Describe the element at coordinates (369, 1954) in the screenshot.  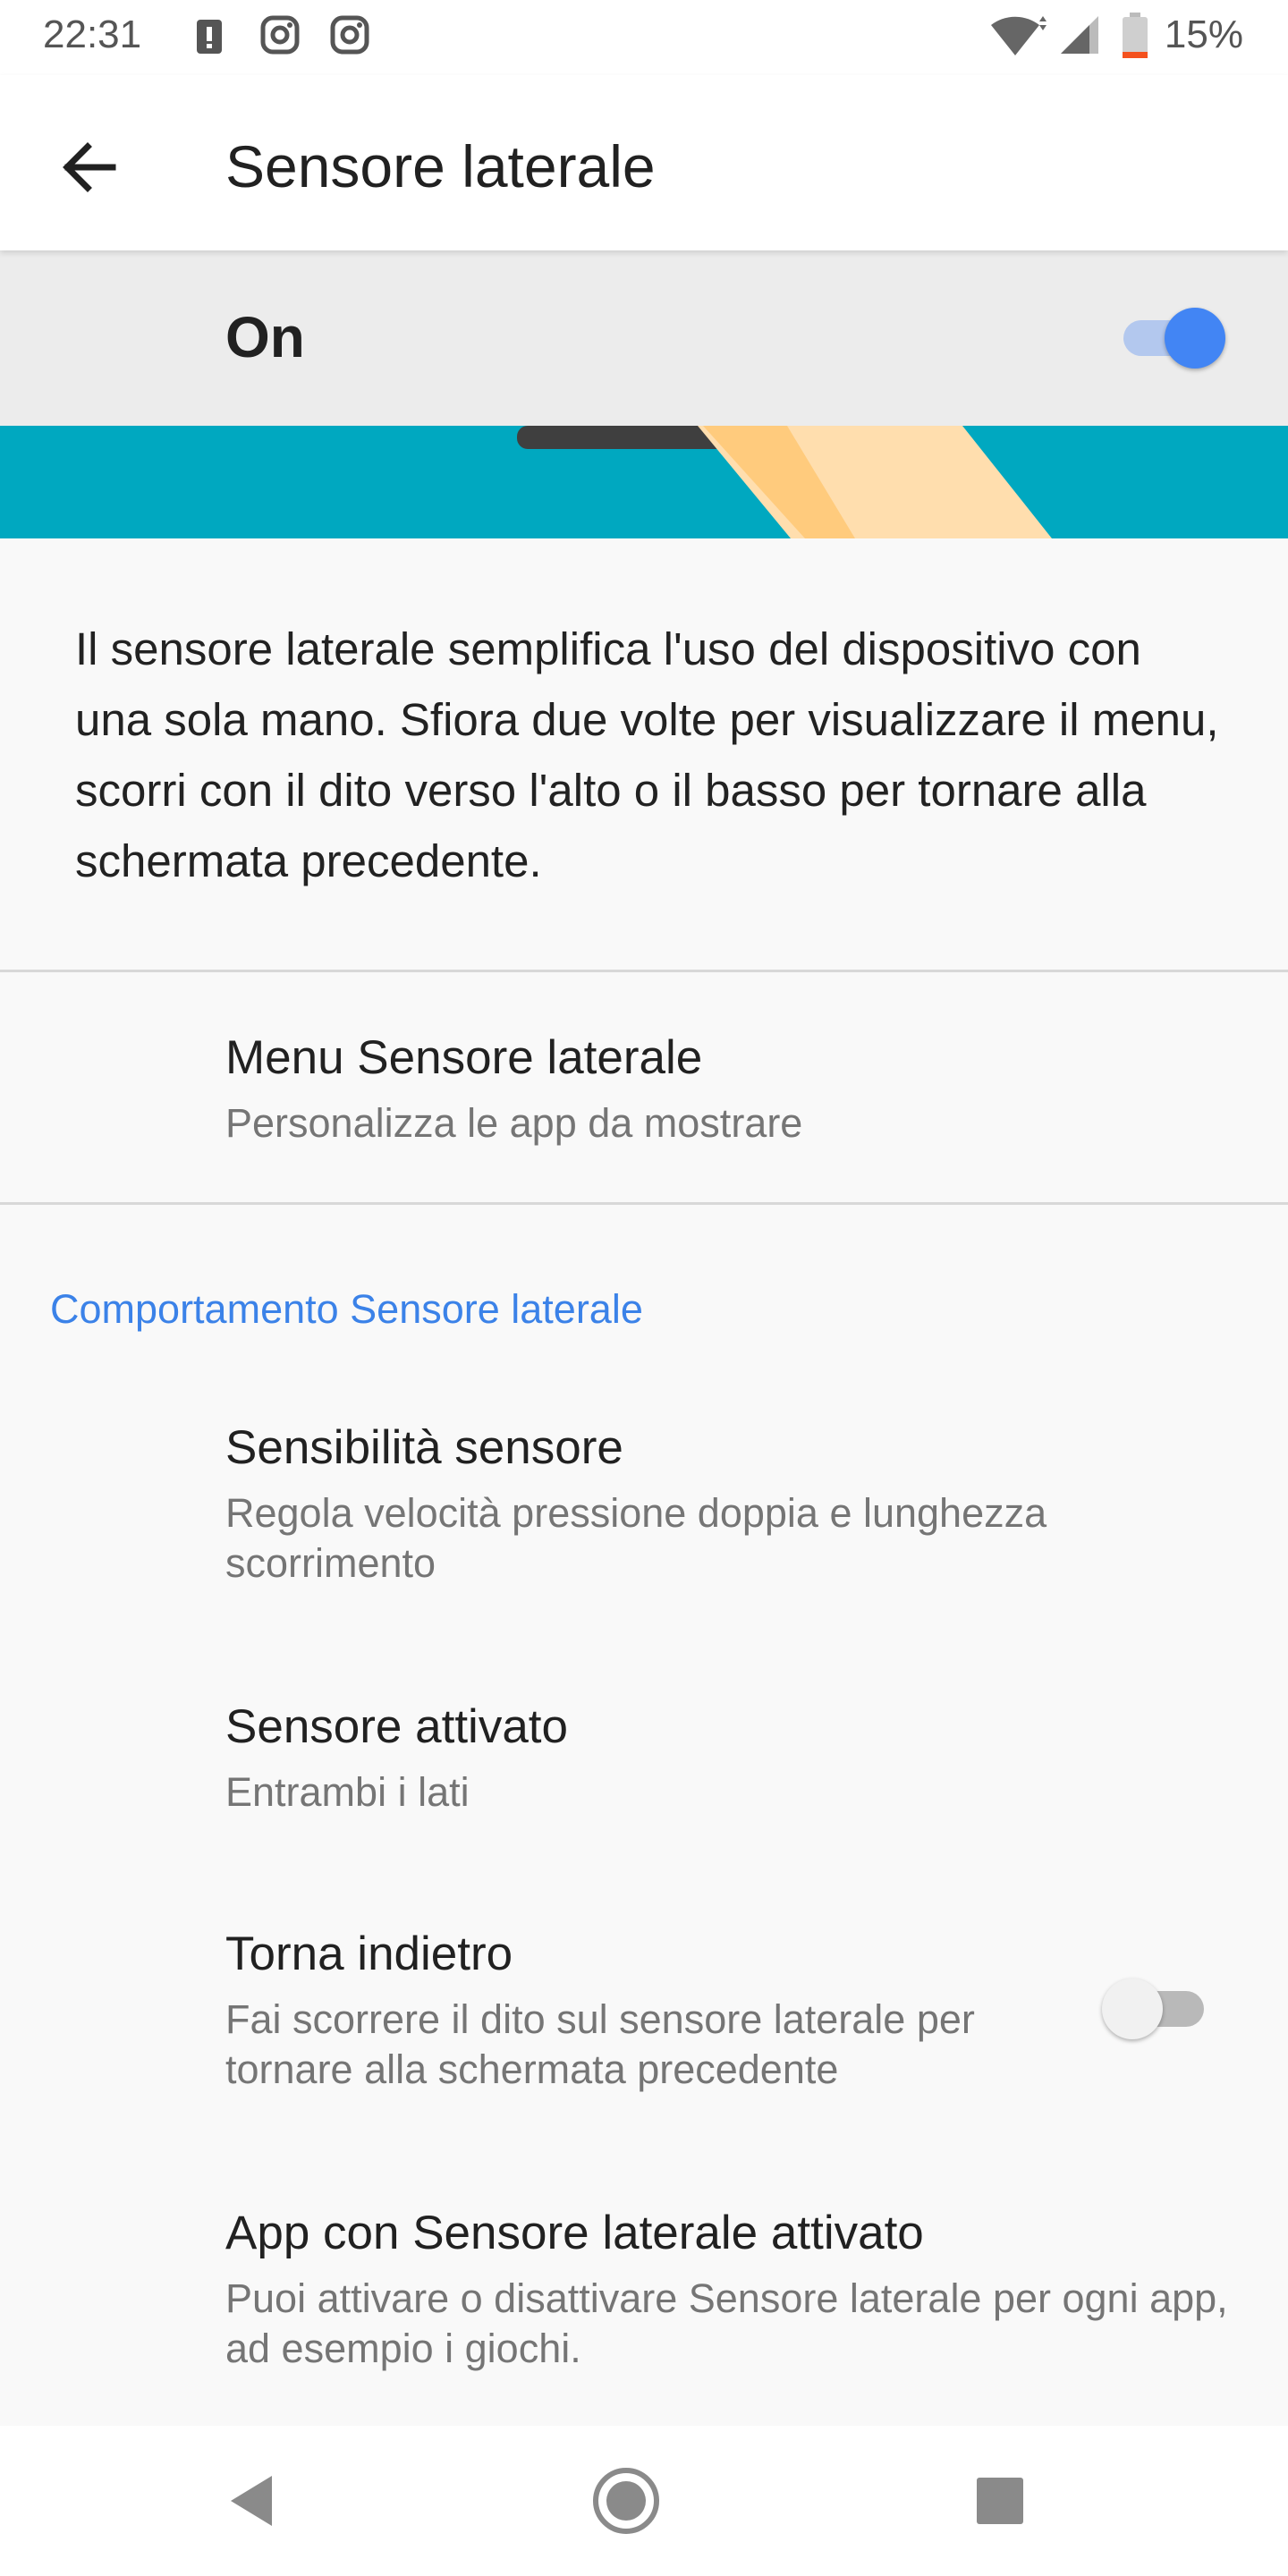
I see `item-title: Torna indietro` at that location.